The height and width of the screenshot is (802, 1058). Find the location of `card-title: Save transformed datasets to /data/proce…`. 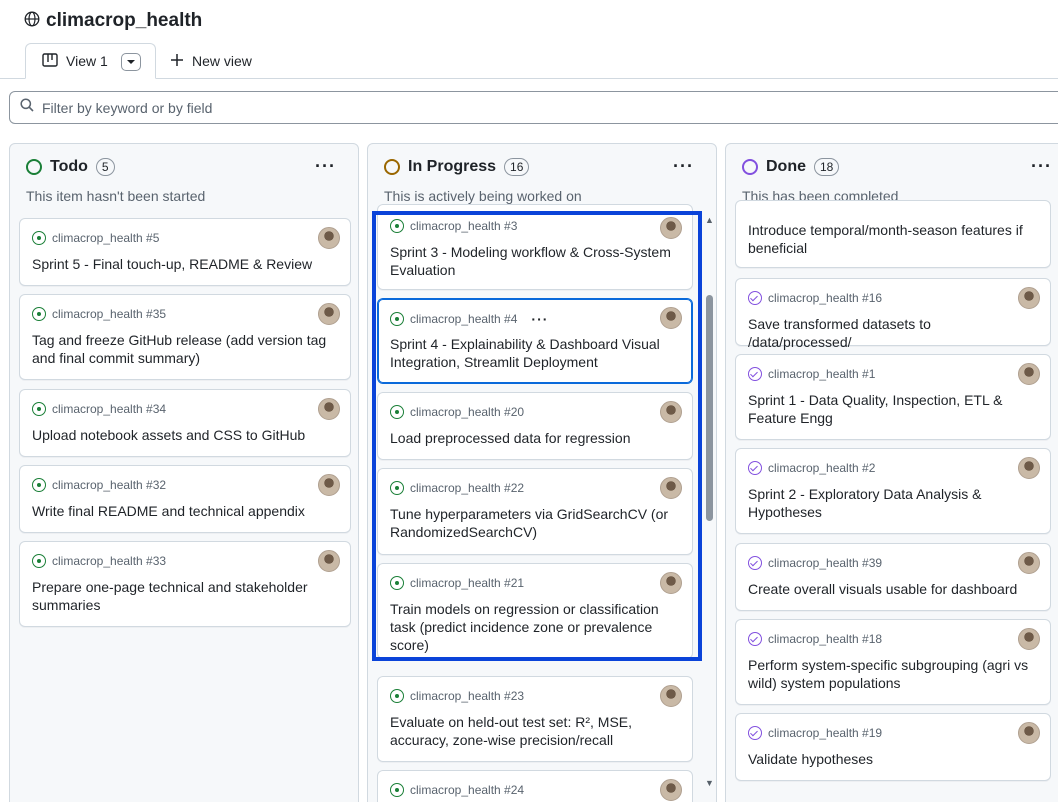

card-title: Save transformed datasets to /data/proce… is located at coordinates (893, 333).